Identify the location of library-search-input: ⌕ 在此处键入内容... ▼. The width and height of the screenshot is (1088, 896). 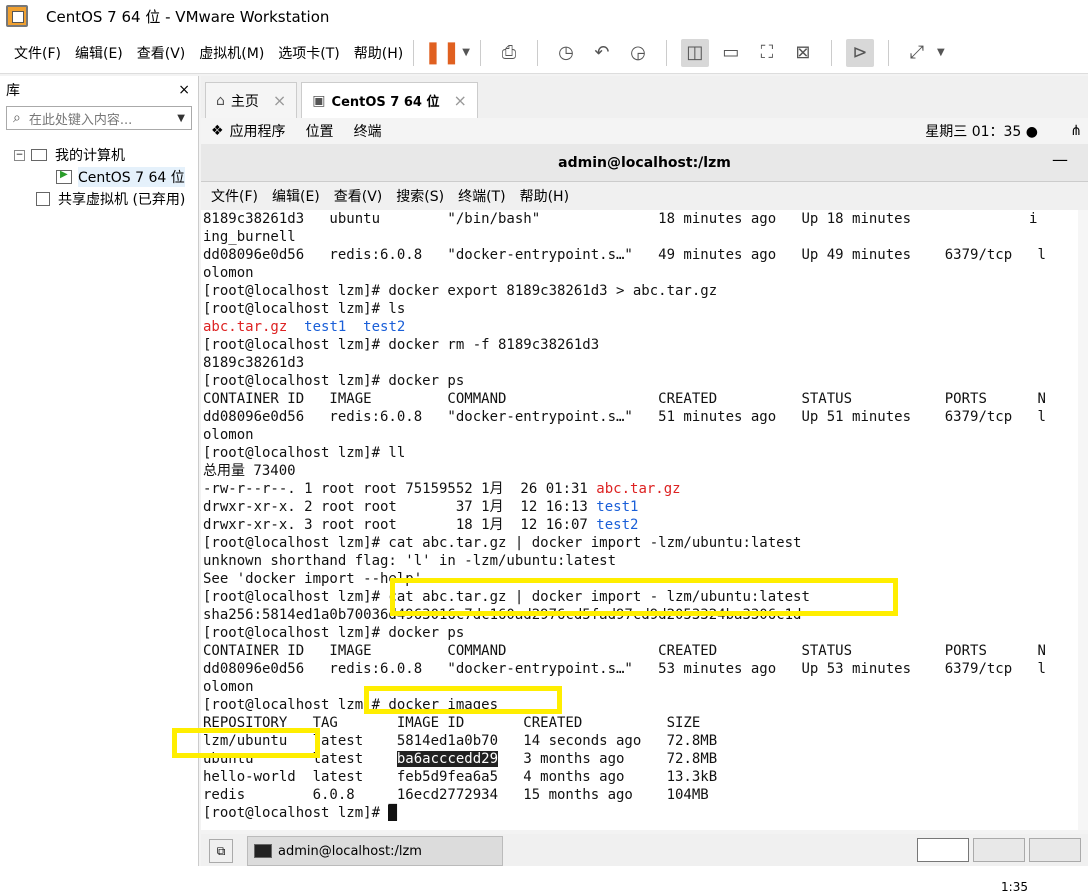
(99, 118).